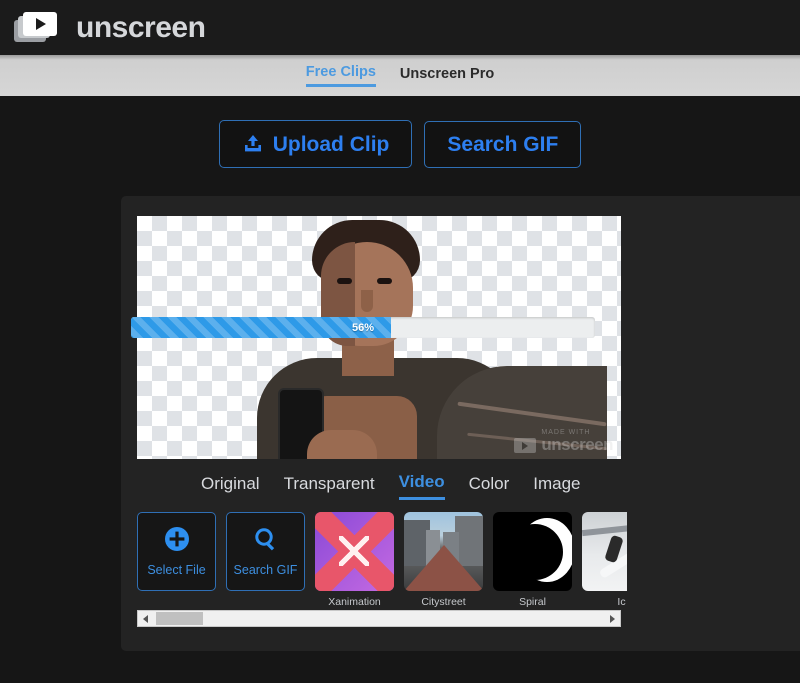  I want to click on background-mode-tabs: Original Transparent Video Color Image, so click(460, 486).